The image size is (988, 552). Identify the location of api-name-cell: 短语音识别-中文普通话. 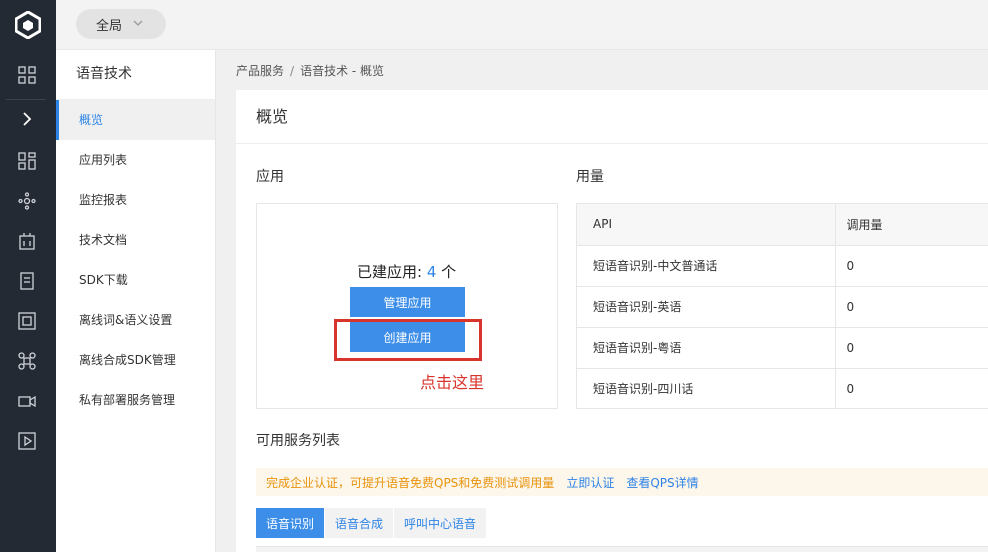
(706, 266).